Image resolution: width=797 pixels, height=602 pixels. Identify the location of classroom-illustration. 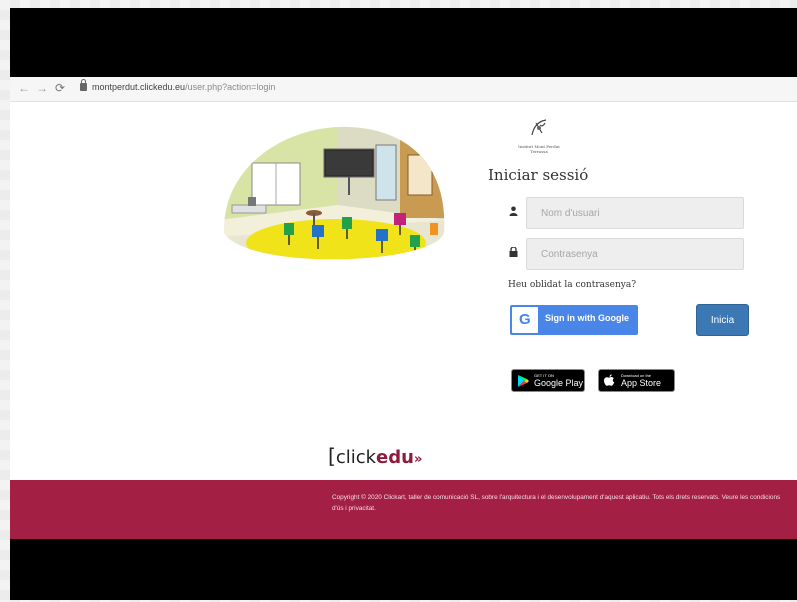
(334, 193).